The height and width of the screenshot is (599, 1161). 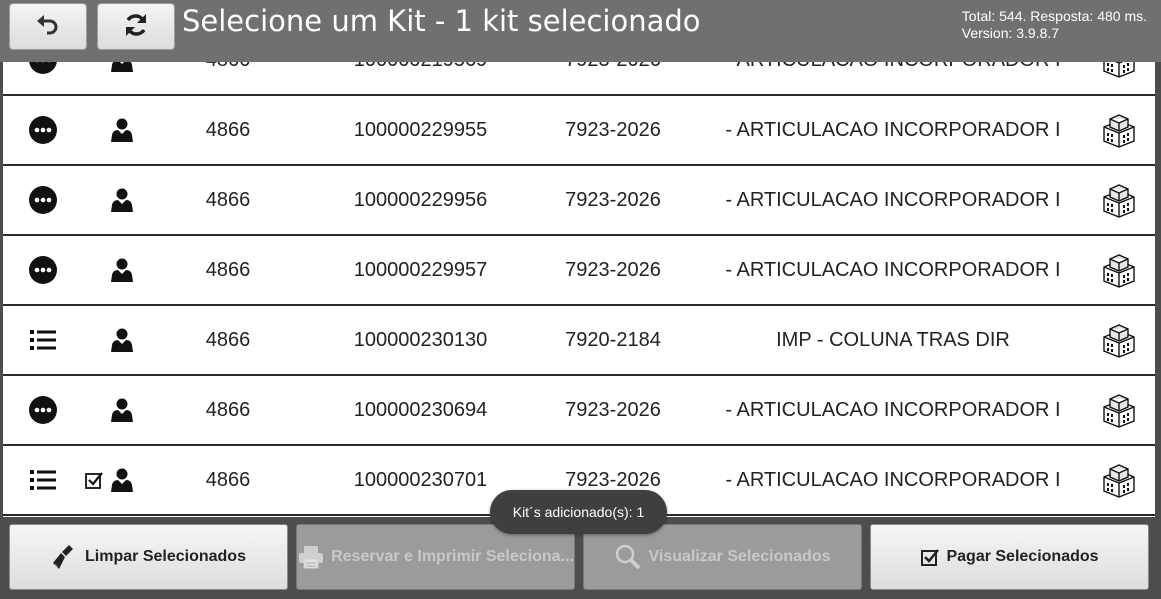 I want to click on printer-icon, so click(x=311, y=557).